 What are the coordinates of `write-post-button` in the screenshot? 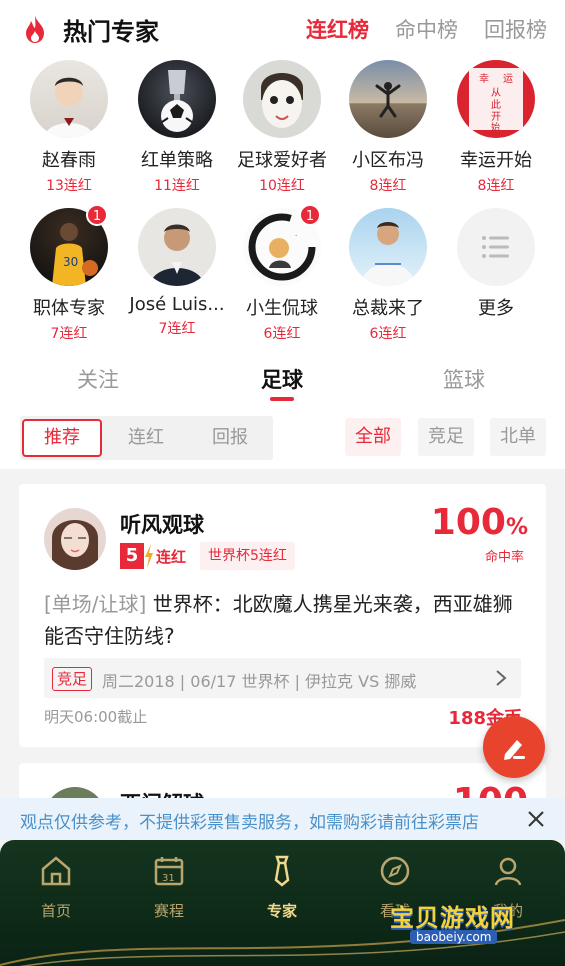 It's located at (514, 747).